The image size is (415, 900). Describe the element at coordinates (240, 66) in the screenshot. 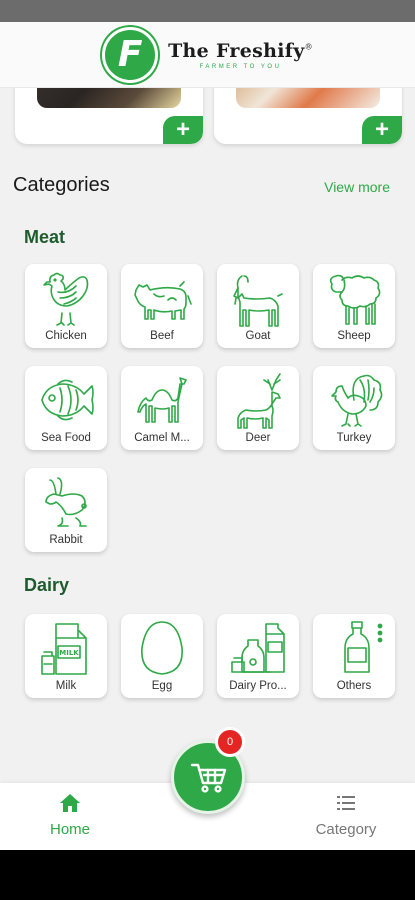

I see `brand-tagline: FARMER TO YOU` at that location.